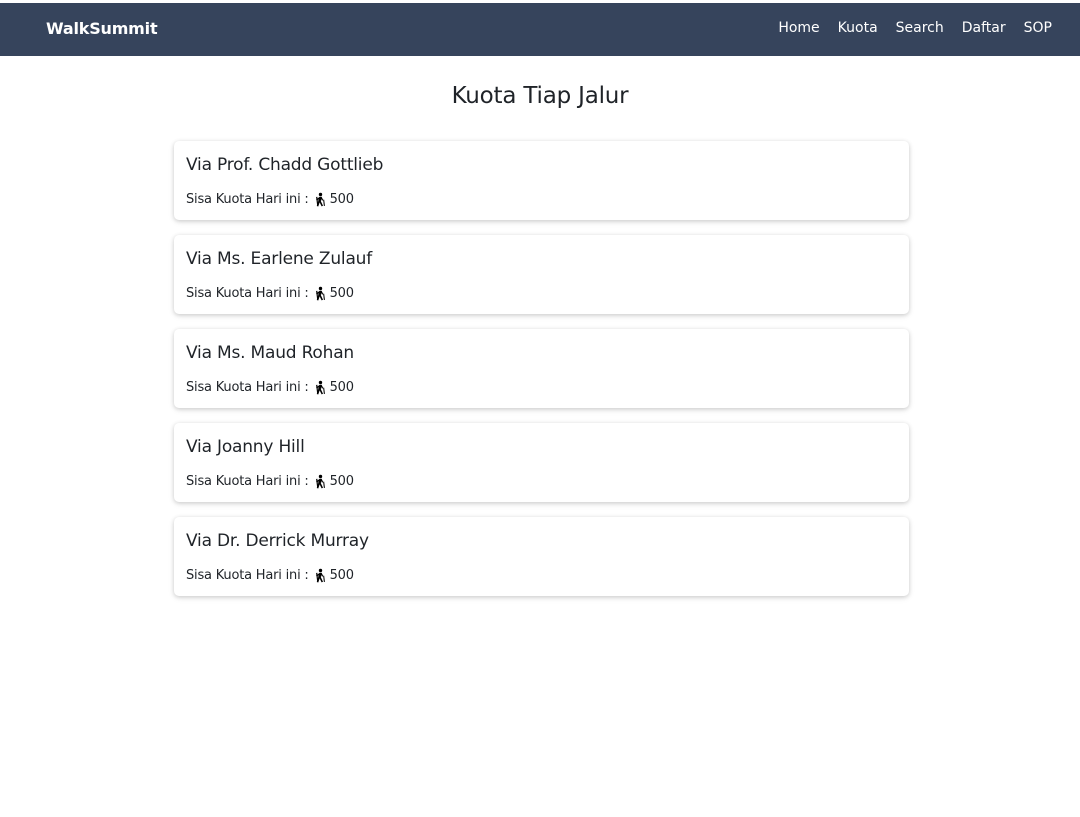 The width and height of the screenshot is (1080, 817). What do you see at coordinates (540, 29) in the screenshot?
I see `top-navbar: WalkSummit Home Kuota Search Daftar SOP` at bounding box center [540, 29].